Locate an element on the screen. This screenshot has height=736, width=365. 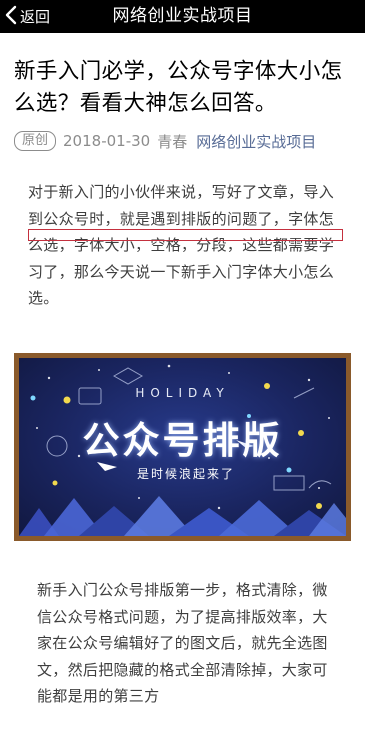
back-button: 返回 is located at coordinates (27, 16).